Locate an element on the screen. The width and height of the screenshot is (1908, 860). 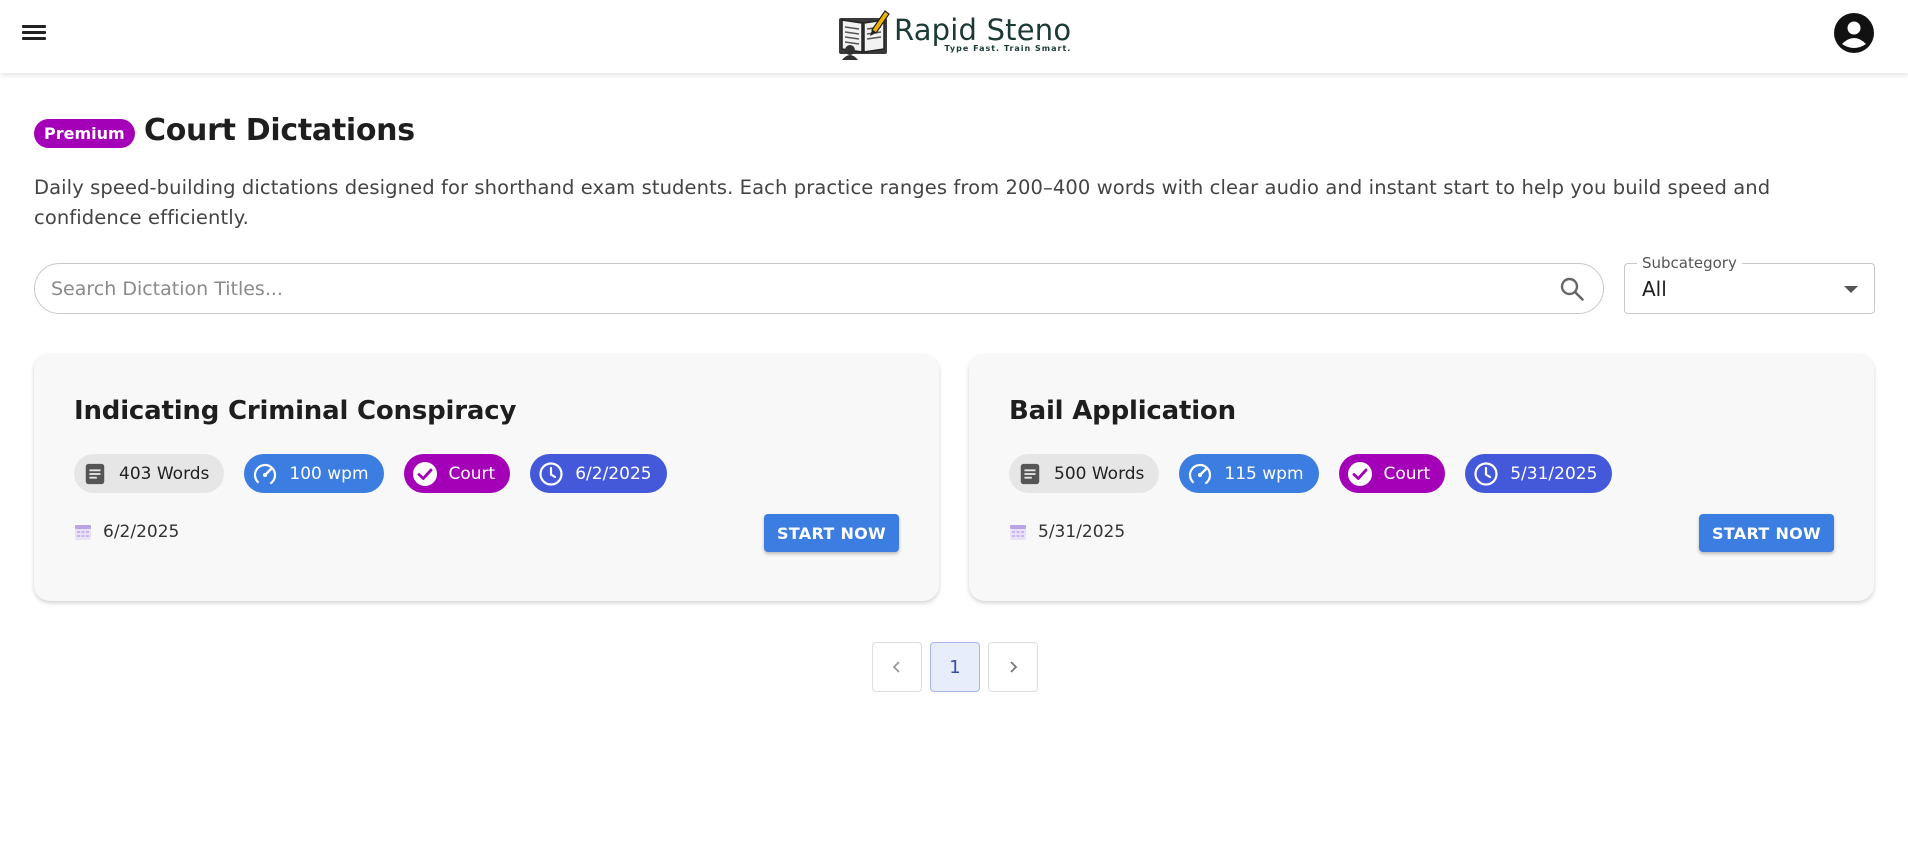
card-chips: 500 Words 115 wpm Court 5/31/2025 is located at coordinates (1311, 473).